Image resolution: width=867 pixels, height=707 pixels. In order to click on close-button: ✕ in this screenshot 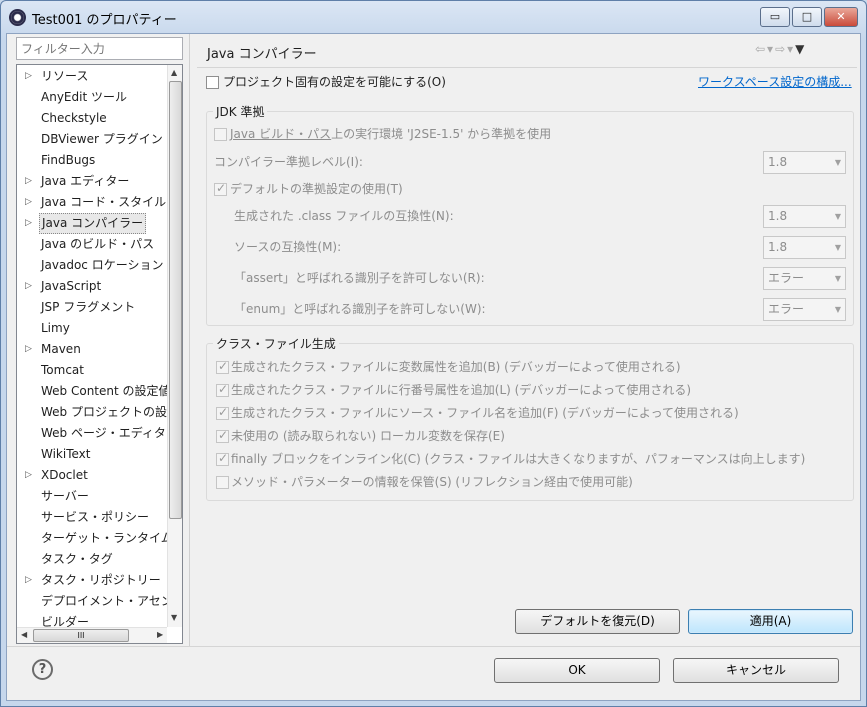, I will do `click(841, 17)`.